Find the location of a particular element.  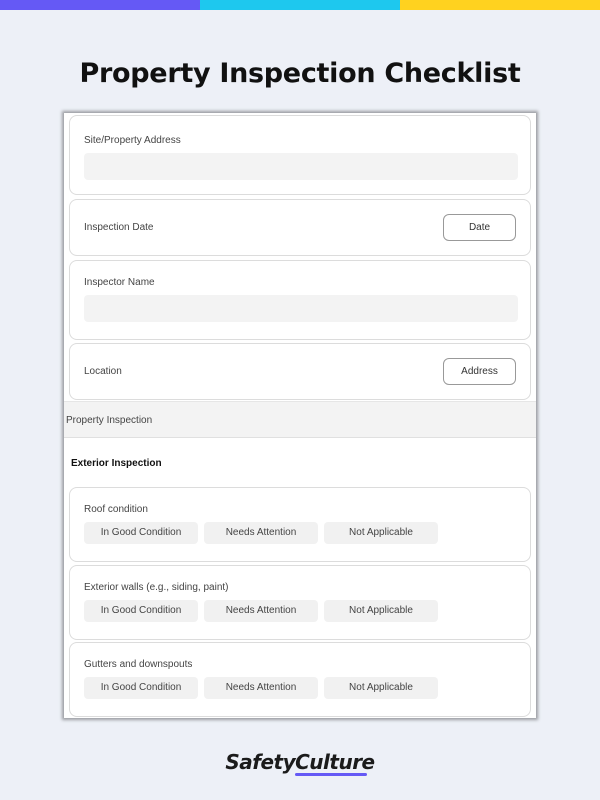

page-title: Property Inspection Checklist is located at coordinates (300, 73).